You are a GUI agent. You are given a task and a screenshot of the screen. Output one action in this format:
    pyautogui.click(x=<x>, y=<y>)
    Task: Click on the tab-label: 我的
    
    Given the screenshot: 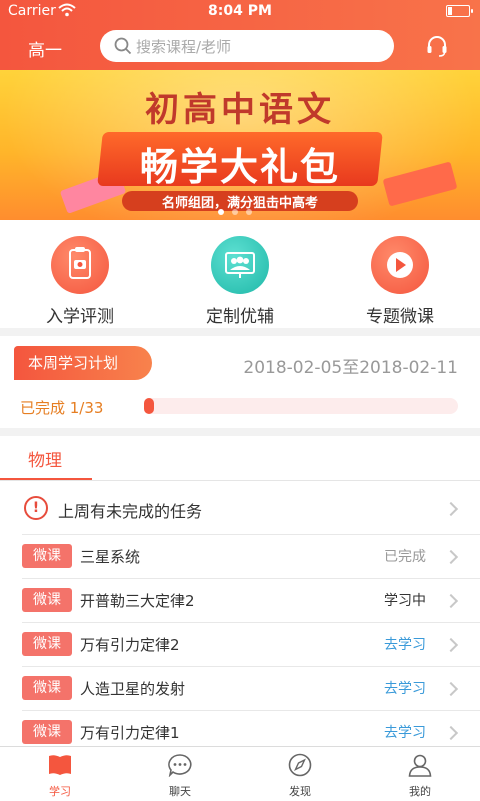 What is the action you would take?
    pyautogui.click(x=420, y=791)
    